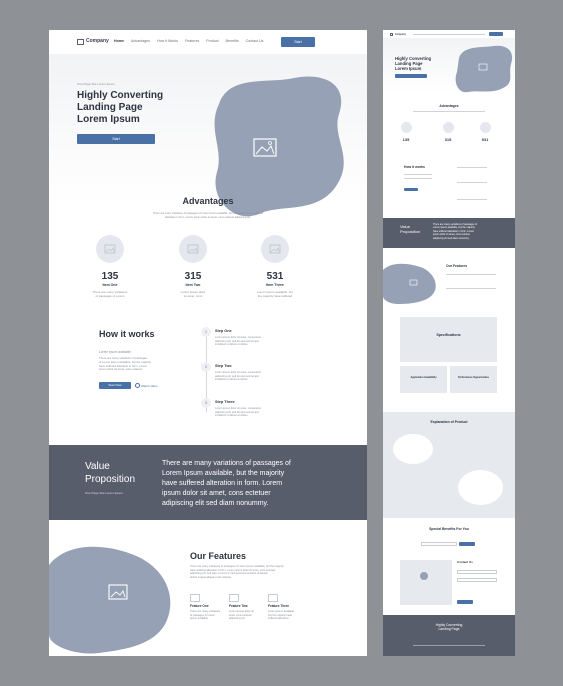 This screenshot has height=686, width=563. What do you see at coordinates (110, 276) in the screenshot?
I see `stat-value: 135` at bounding box center [110, 276].